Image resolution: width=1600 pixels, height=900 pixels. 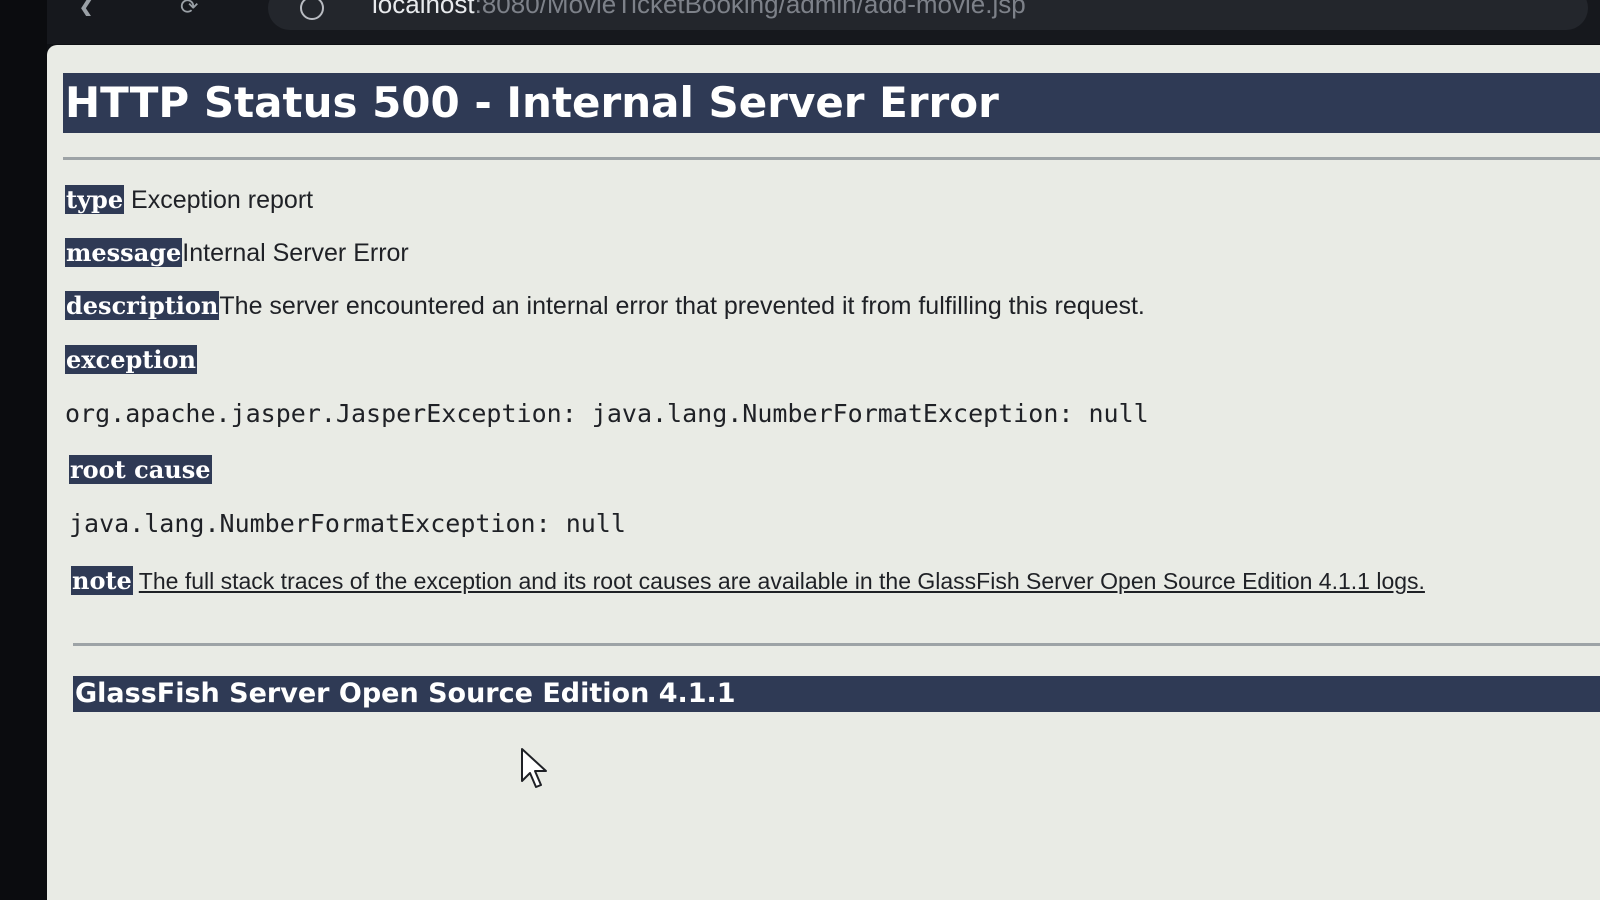 What do you see at coordinates (95, 199) in the screenshot?
I see `type-label: type` at bounding box center [95, 199].